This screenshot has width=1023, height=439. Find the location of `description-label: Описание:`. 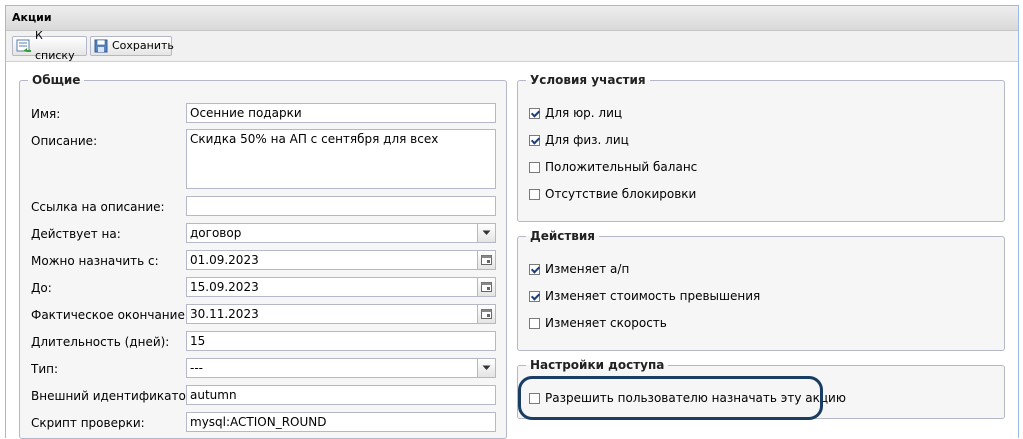

description-label: Описание: is located at coordinates (64, 141).